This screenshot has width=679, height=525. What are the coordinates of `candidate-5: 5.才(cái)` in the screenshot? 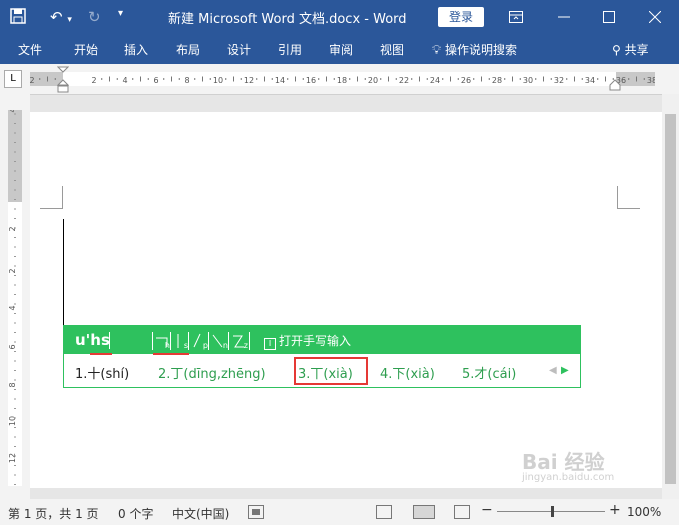 It's located at (489, 372).